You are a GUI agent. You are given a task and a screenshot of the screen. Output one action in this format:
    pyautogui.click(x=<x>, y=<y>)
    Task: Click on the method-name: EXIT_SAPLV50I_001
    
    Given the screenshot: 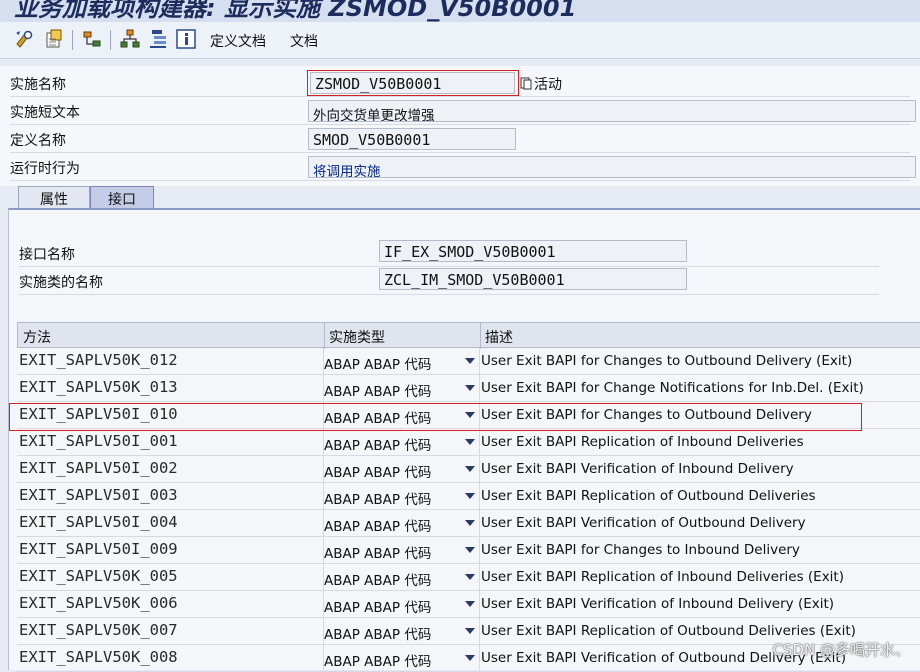 What is the action you would take?
    pyautogui.click(x=98, y=441)
    